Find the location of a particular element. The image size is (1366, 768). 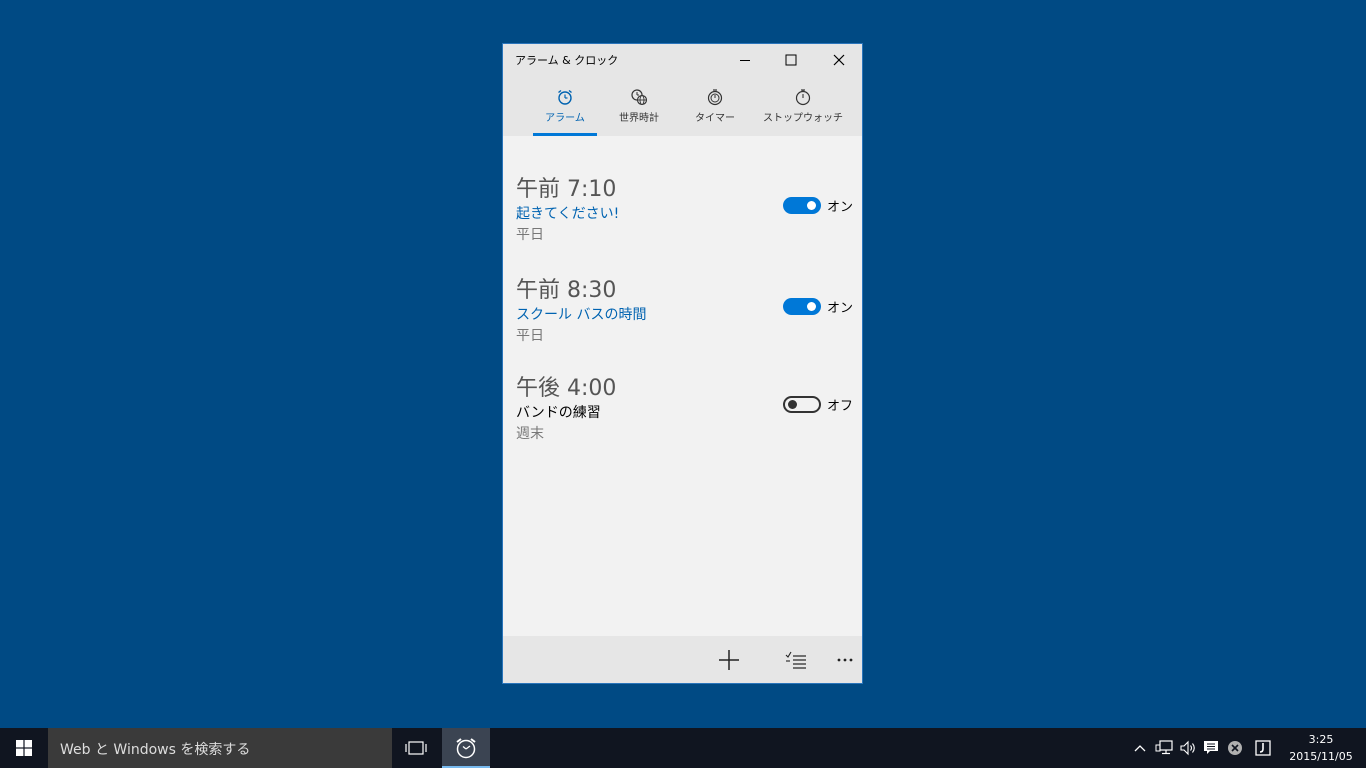

tab-alarm: アラーム is located at coordinates (565, 106).